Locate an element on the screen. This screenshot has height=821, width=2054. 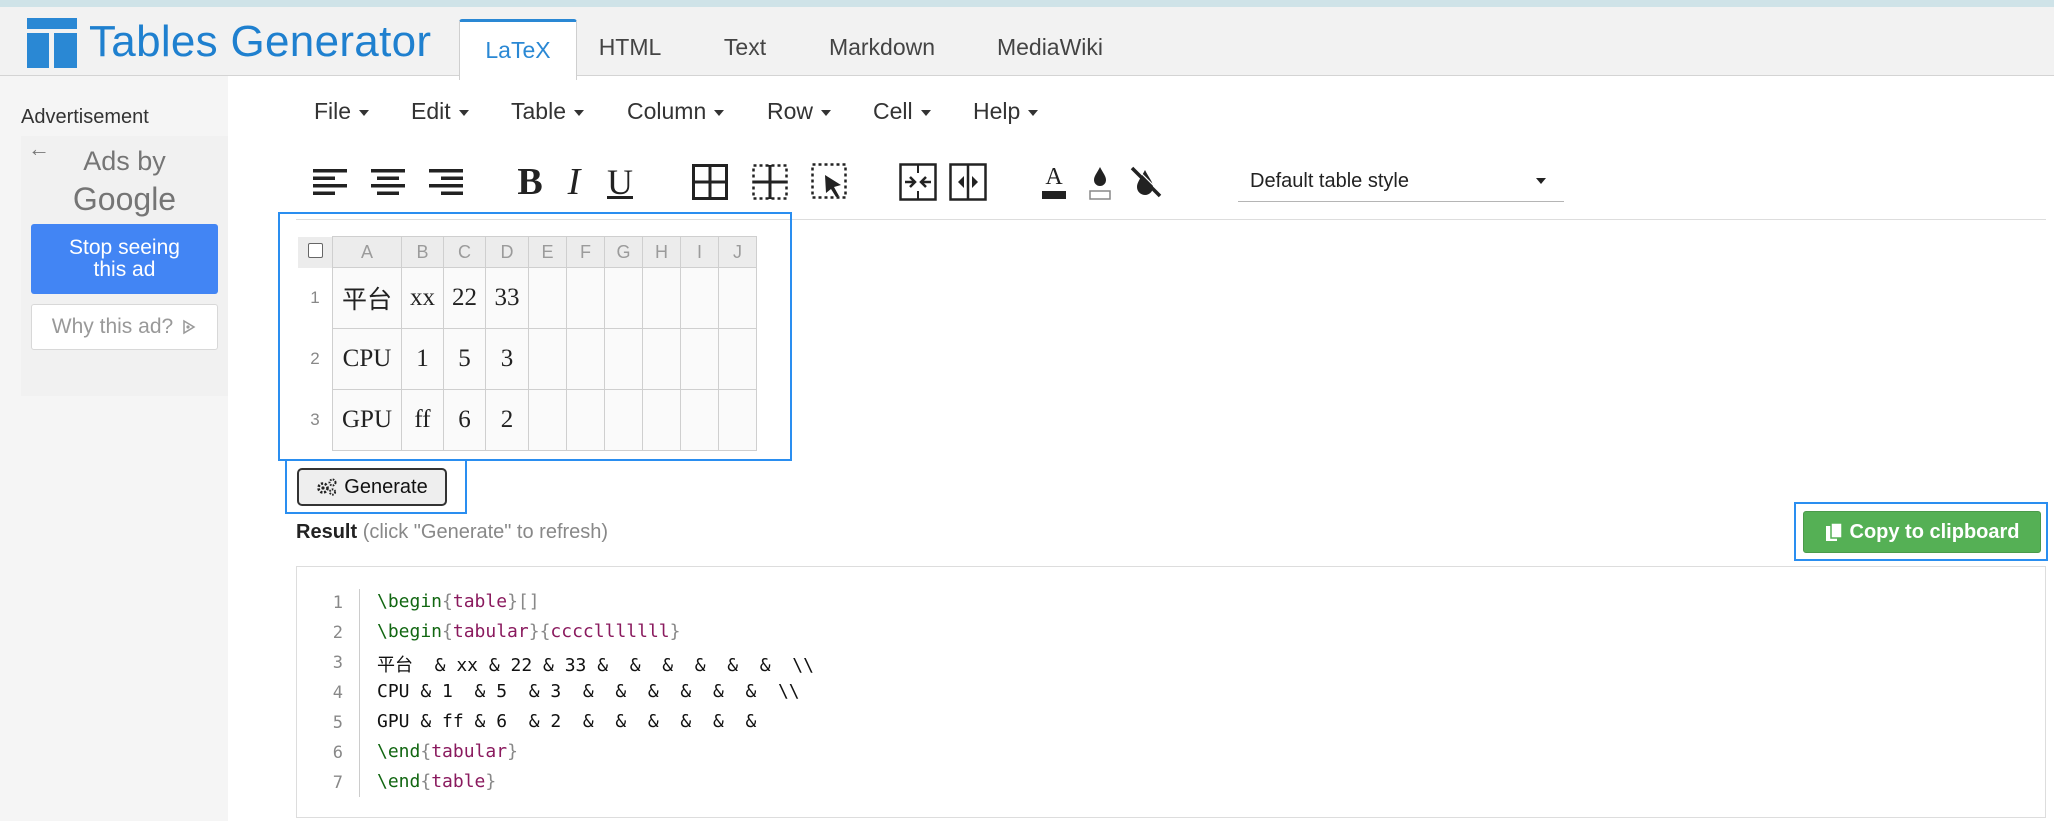
column-header: A is located at coordinates (367, 252).